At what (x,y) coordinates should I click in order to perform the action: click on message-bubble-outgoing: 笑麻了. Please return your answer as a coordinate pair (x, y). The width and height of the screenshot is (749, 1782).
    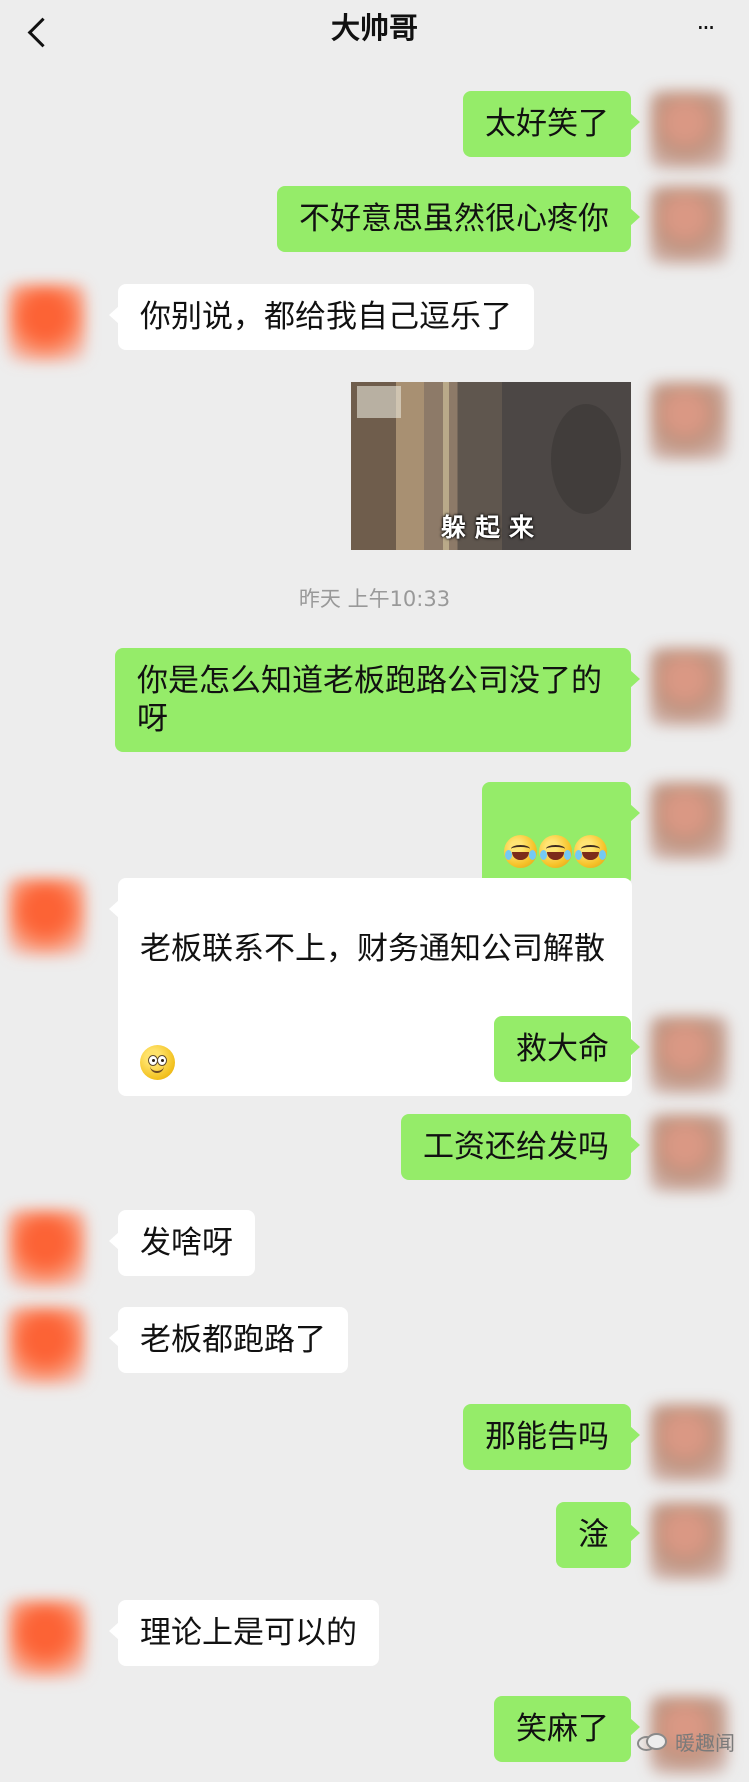
    Looking at the image, I should click on (567, 1729).